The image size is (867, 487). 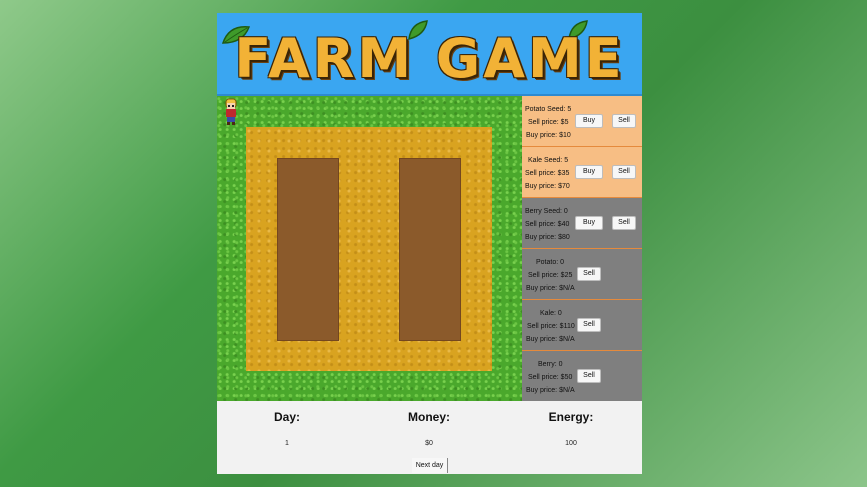 I want to click on item-count-label: Kale Seed: 5, so click(x=548, y=160).